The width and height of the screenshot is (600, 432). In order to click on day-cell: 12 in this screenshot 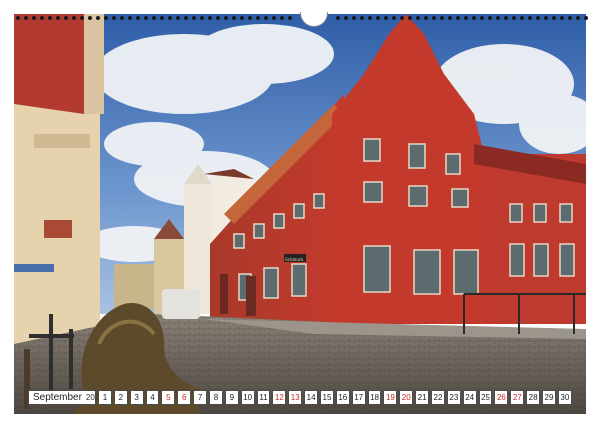, I will do `click(279, 397)`.